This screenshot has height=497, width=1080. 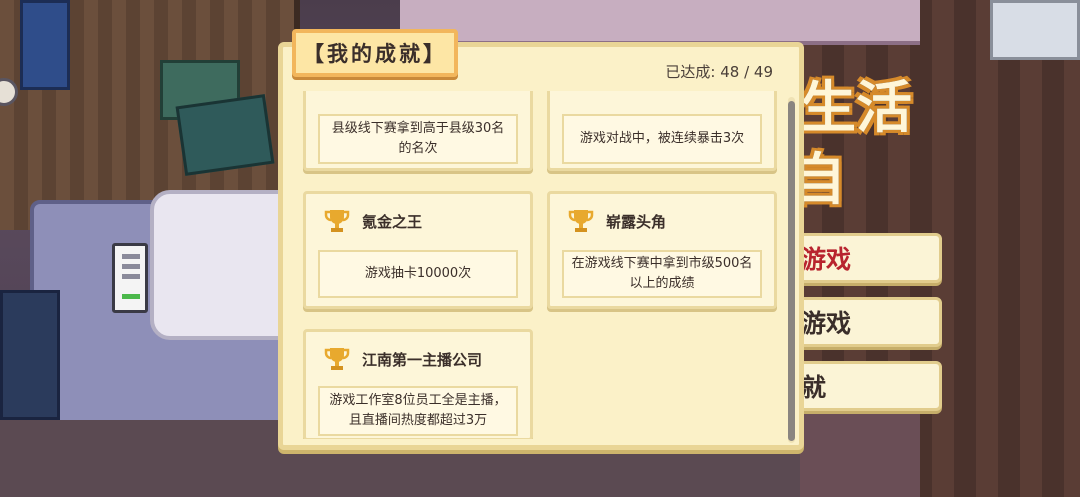 I want to click on achievement-card: 游戏对战中，被连续暴击3次, so click(x=662, y=131).